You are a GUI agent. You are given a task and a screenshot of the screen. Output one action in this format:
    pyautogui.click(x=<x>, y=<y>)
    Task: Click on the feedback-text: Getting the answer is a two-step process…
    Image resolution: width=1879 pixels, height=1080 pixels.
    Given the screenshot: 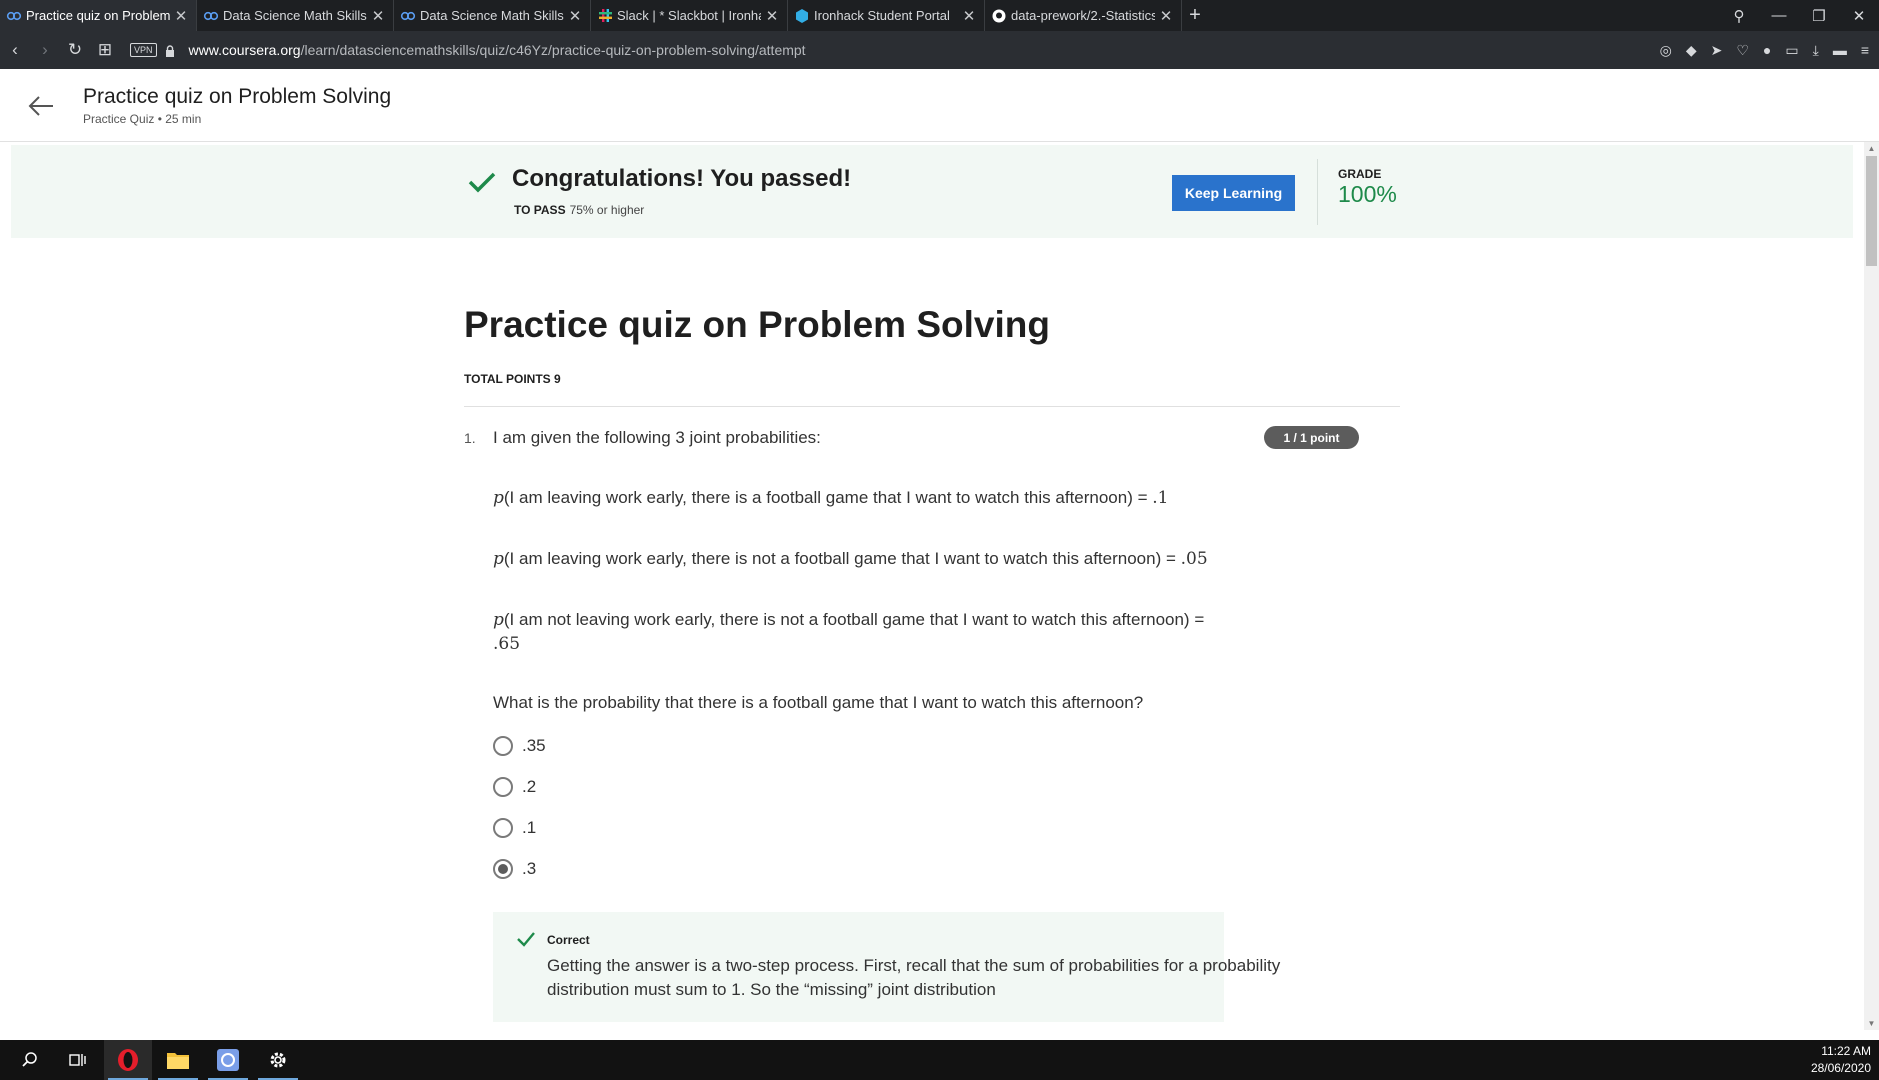 What is the action you would take?
    pyautogui.click(x=914, y=977)
    